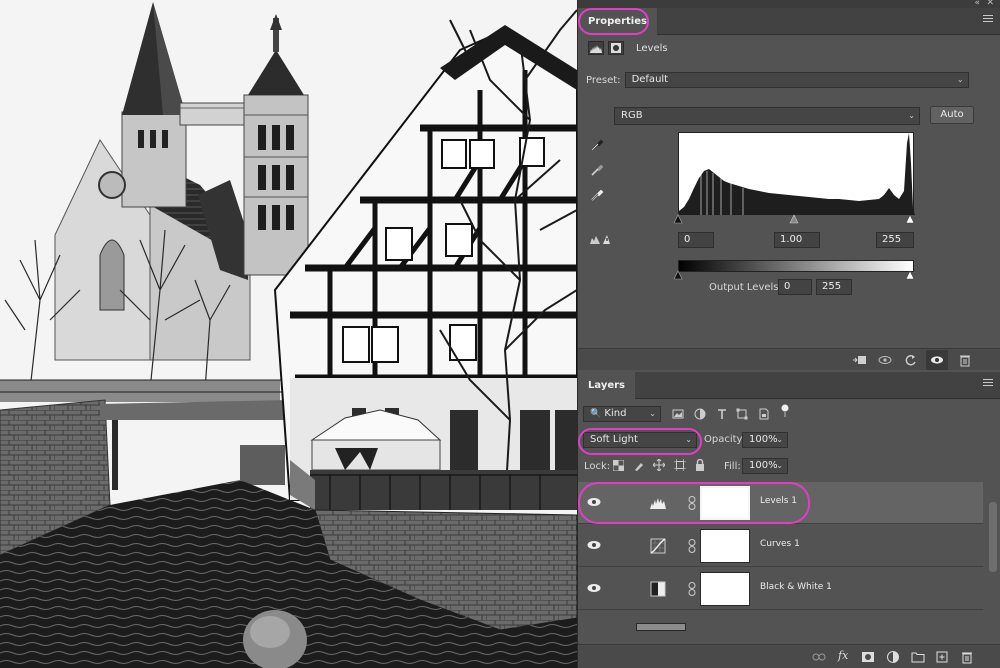 Image resolution: width=1000 pixels, height=668 pixels. I want to click on calculate-histogram-warning-icon, so click(600, 239).